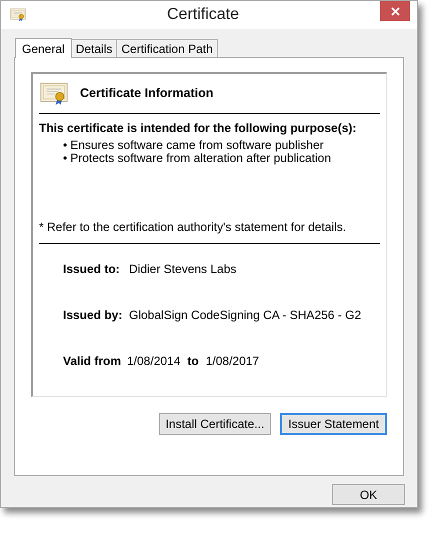  What do you see at coordinates (93, 315) in the screenshot?
I see `field-label: Issued by:` at bounding box center [93, 315].